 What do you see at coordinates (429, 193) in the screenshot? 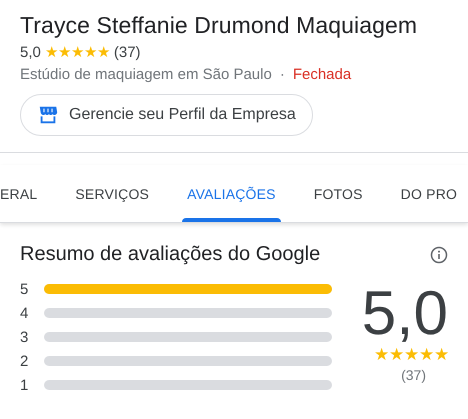
I see `tab: DO PRO` at bounding box center [429, 193].